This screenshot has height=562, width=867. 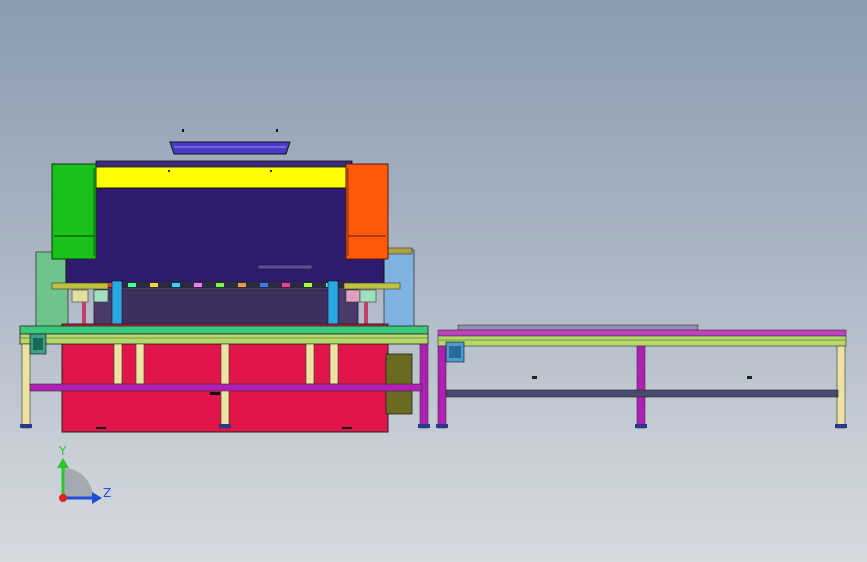 I want to click on conveyor-frame, so click(x=642, y=341).